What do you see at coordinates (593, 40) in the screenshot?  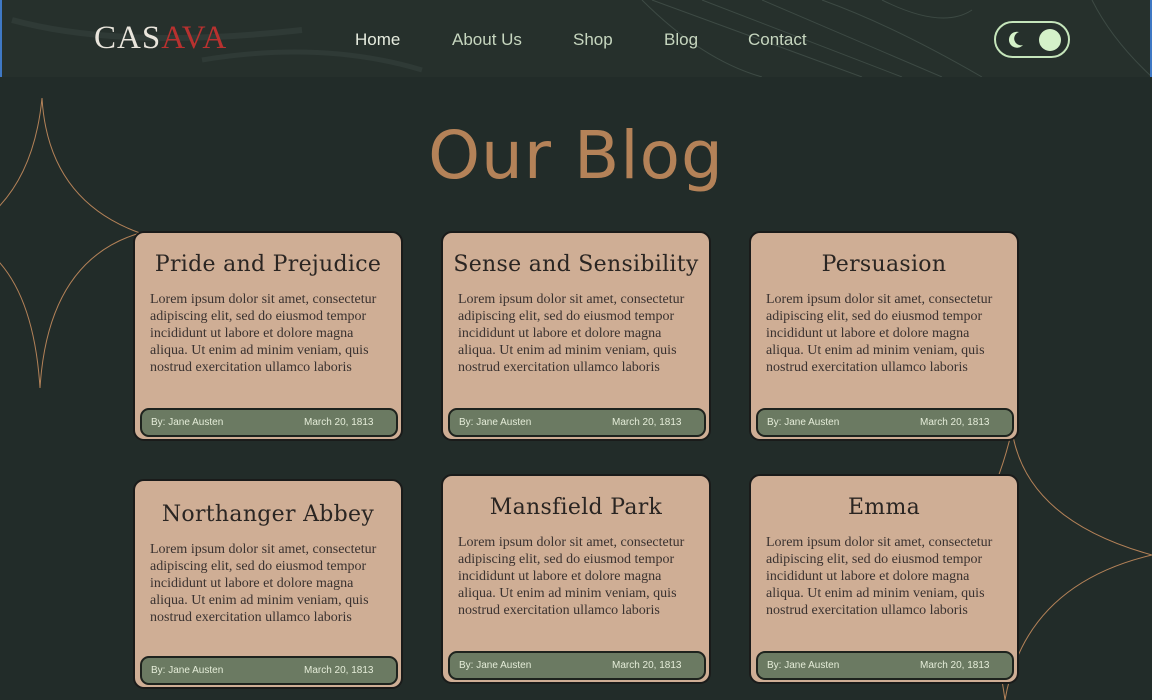 I see `nav-link-shop: Shop` at bounding box center [593, 40].